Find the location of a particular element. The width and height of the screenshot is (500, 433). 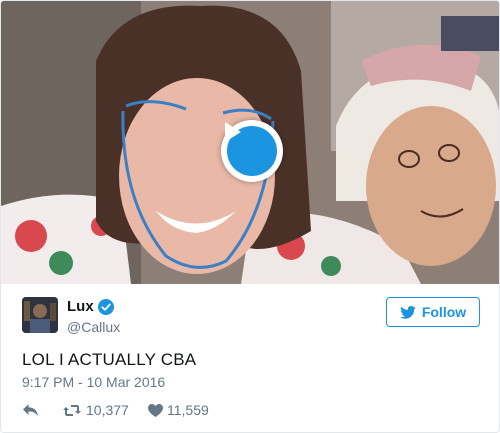

author-name-row: Lux is located at coordinates (90, 306).